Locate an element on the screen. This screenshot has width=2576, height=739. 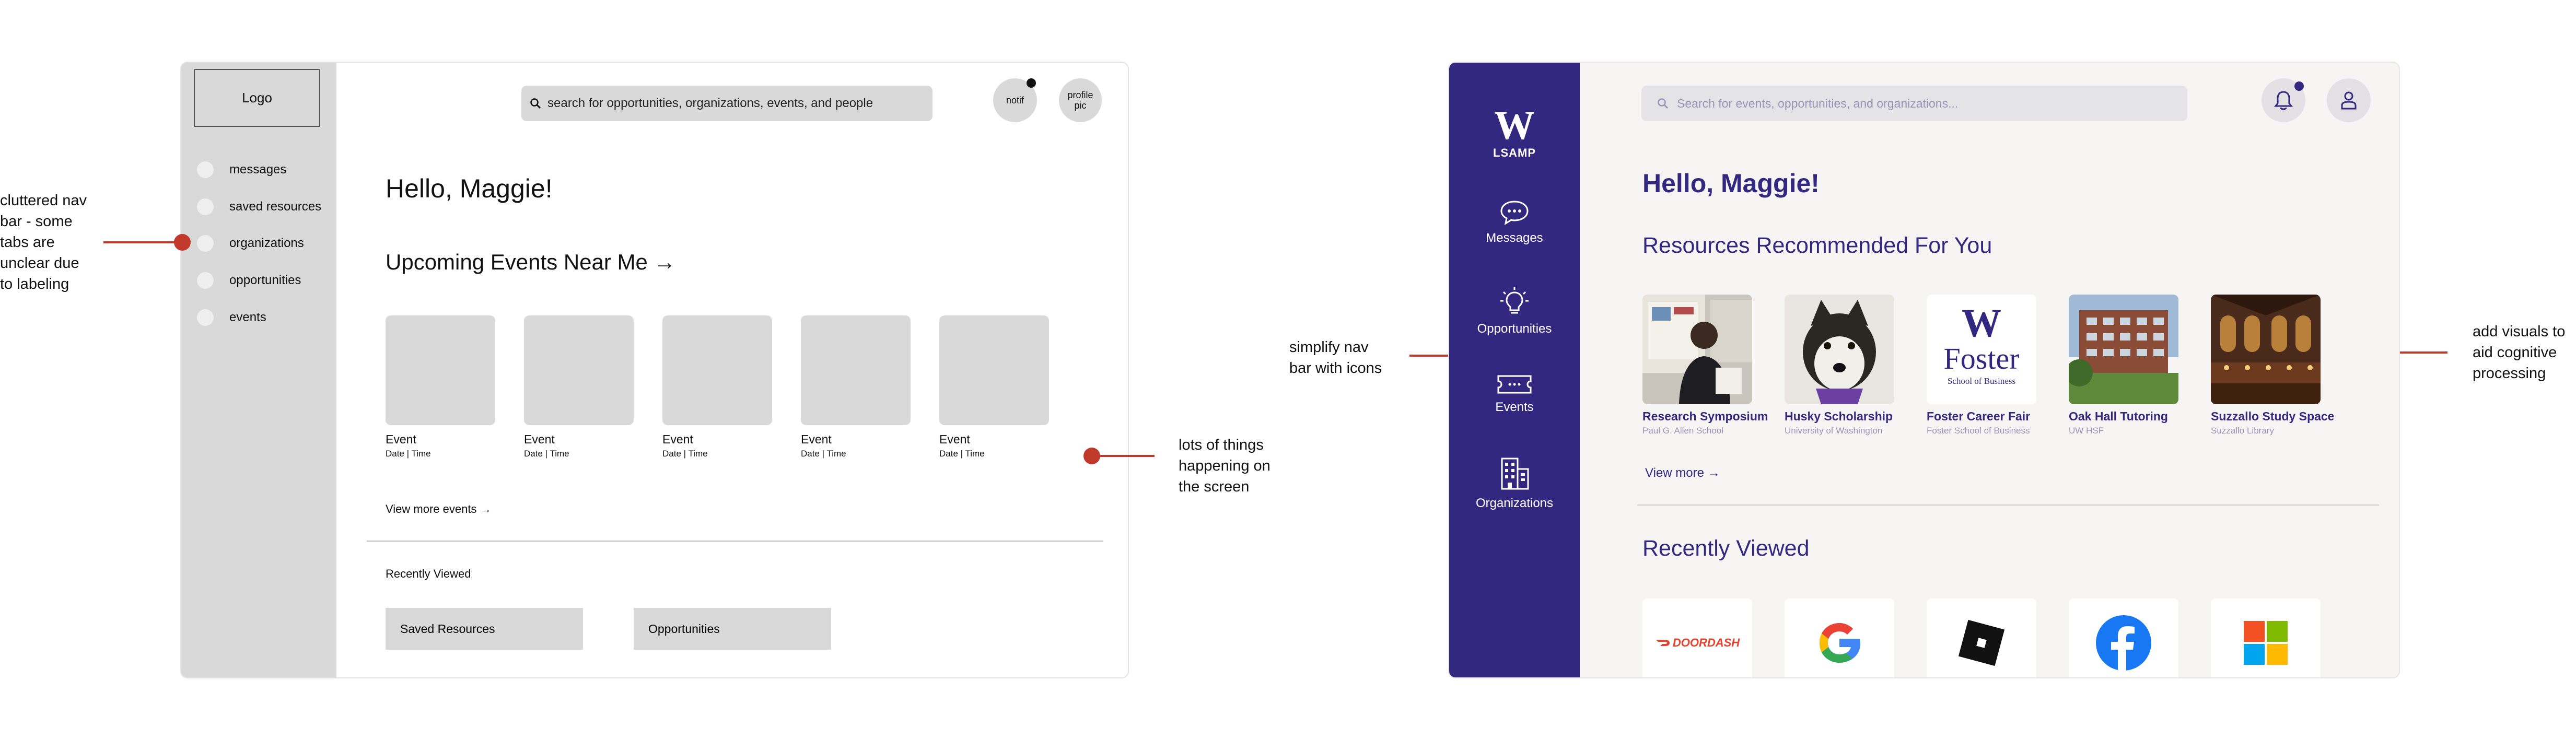
google-logo is located at coordinates (1839, 638).